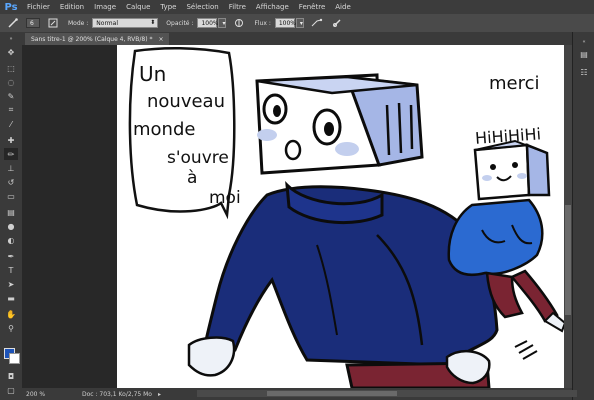 The image size is (594, 400). Describe the element at coordinates (186, 101) in the screenshot. I see `speech-word-2: nouveau` at that location.